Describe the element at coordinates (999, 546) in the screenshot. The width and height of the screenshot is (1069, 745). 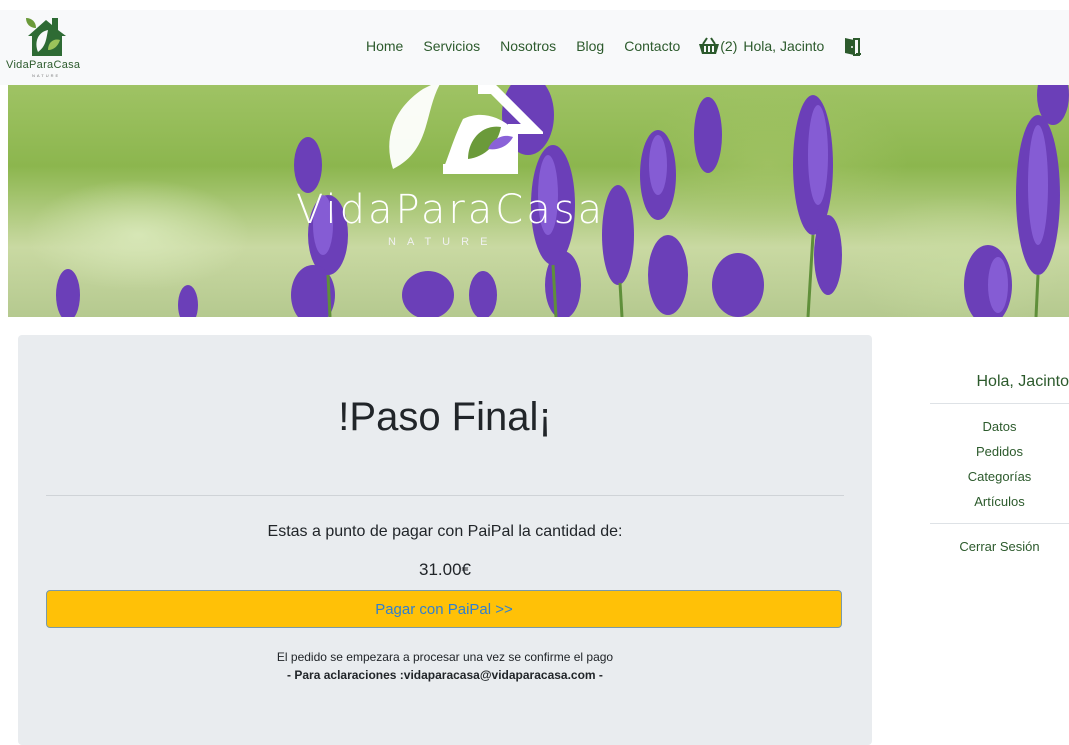
I see `sidebar-logout: Cerrar Sesión` at that location.